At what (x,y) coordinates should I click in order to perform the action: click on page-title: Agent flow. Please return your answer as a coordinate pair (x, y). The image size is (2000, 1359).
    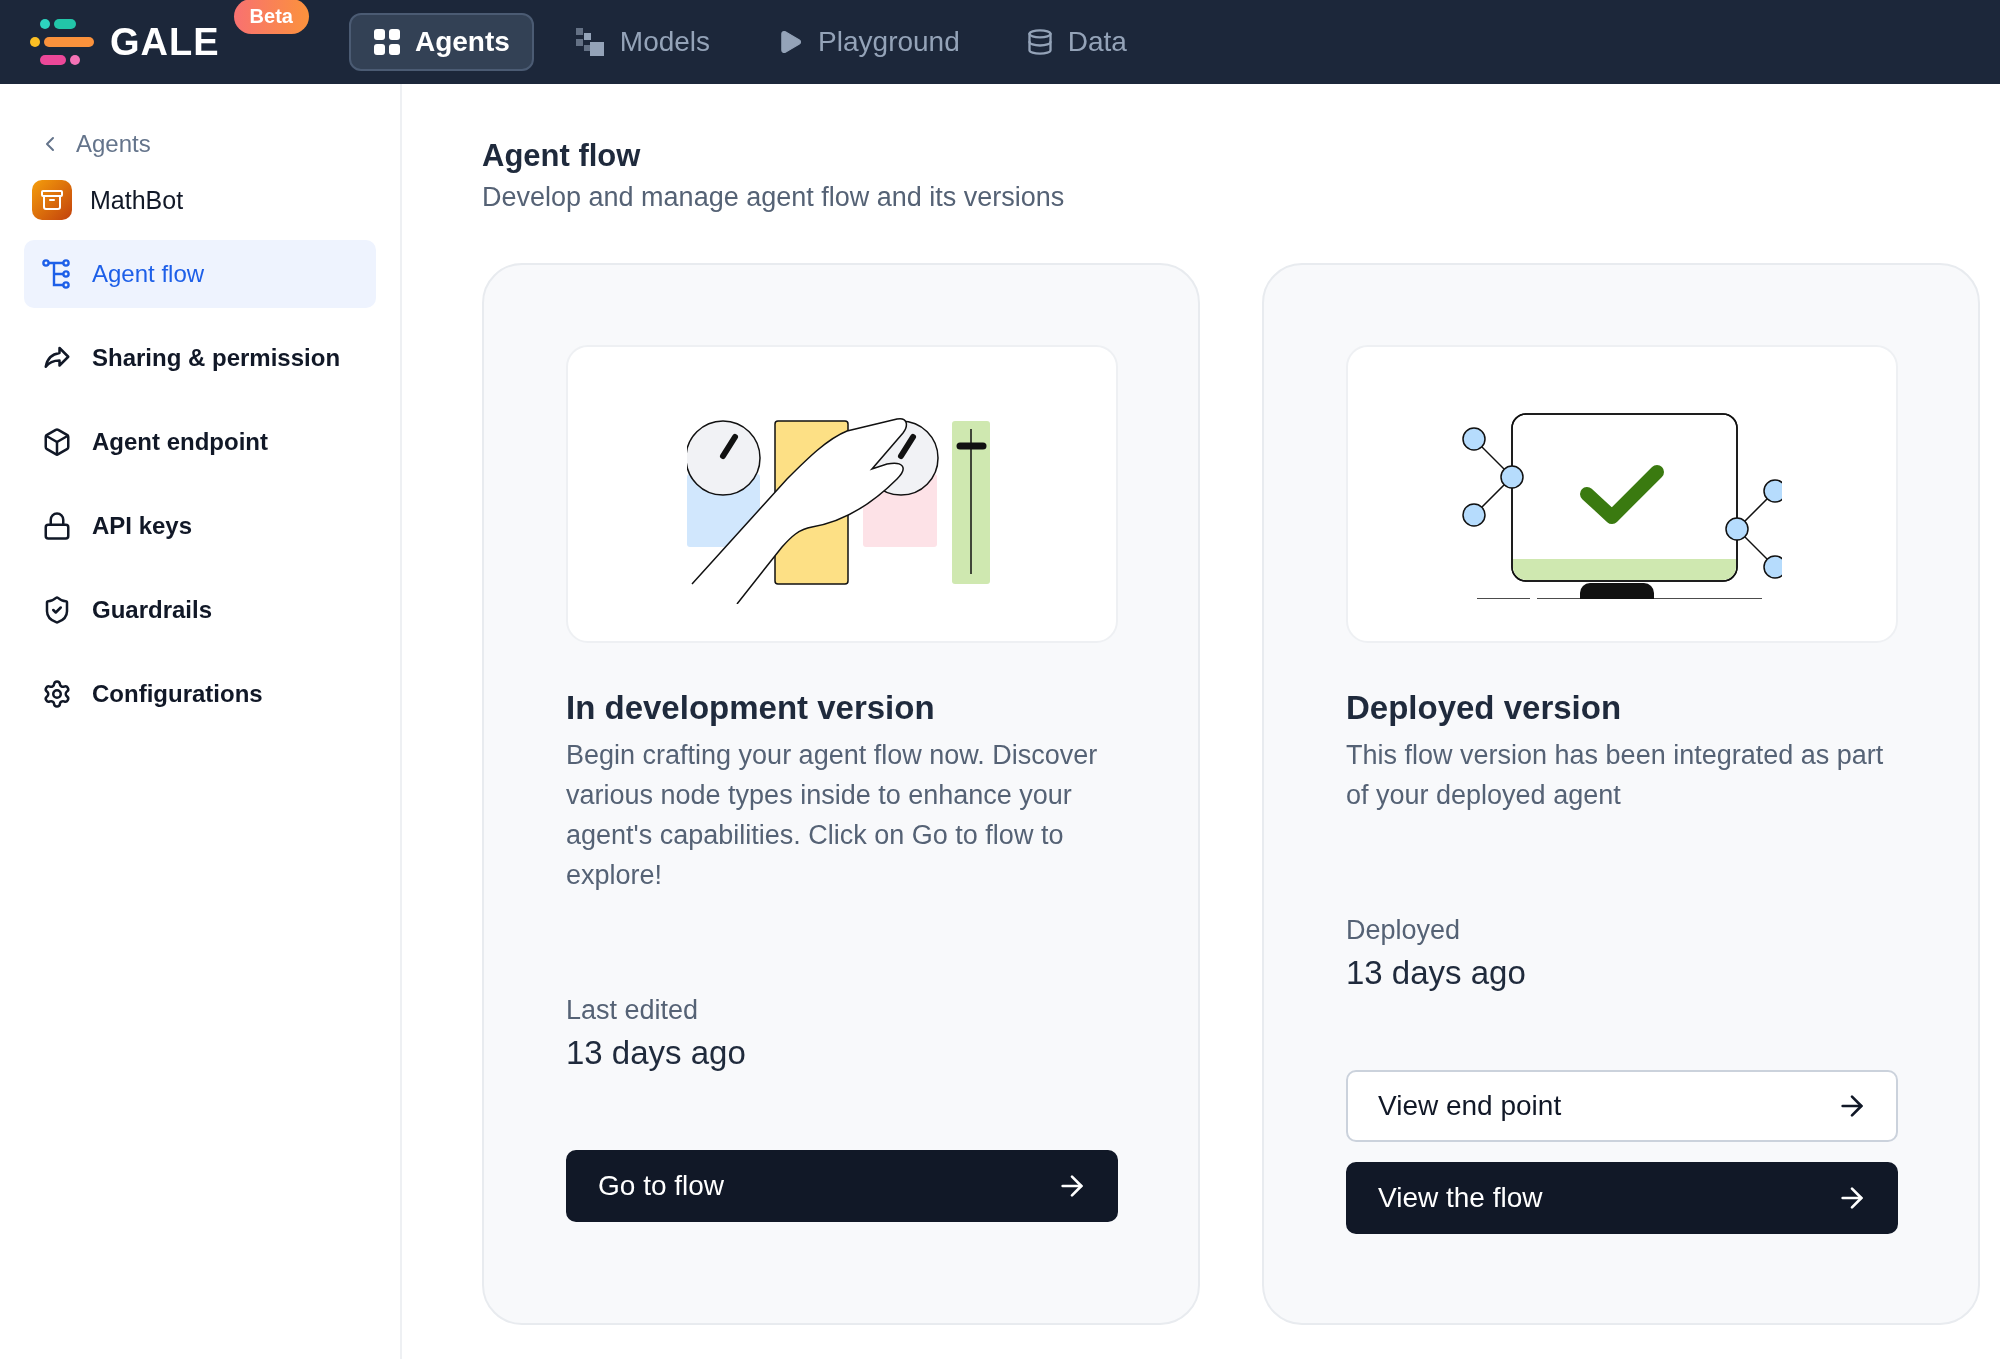
    Looking at the image, I should click on (562, 156).